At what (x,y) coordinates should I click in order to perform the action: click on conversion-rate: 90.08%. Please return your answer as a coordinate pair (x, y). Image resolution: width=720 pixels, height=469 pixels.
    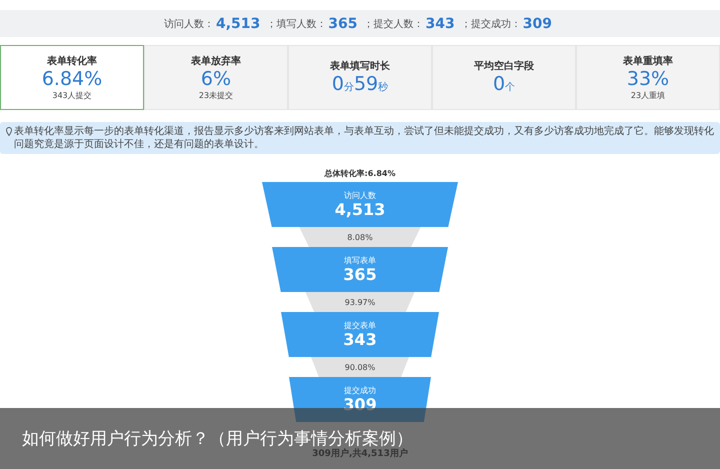
    Looking at the image, I should click on (360, 367).